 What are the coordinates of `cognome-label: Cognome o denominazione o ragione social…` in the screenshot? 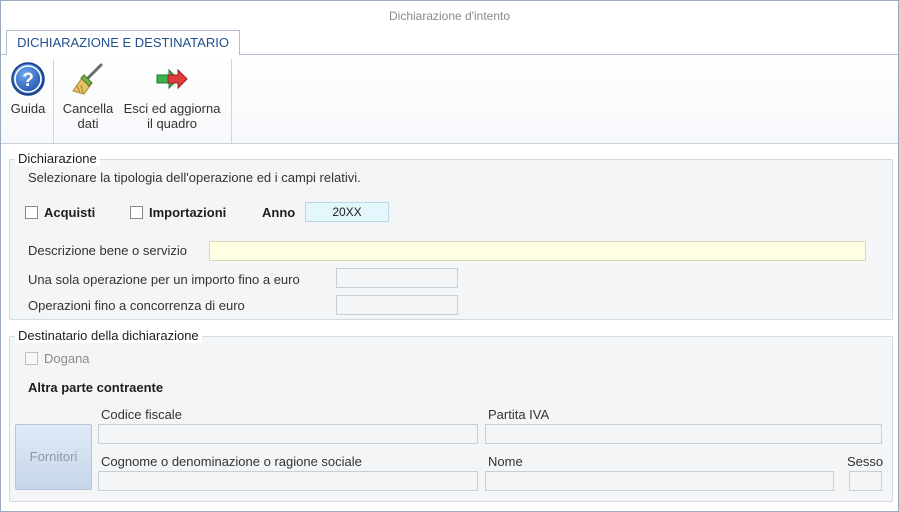 It's located at (231, 461).